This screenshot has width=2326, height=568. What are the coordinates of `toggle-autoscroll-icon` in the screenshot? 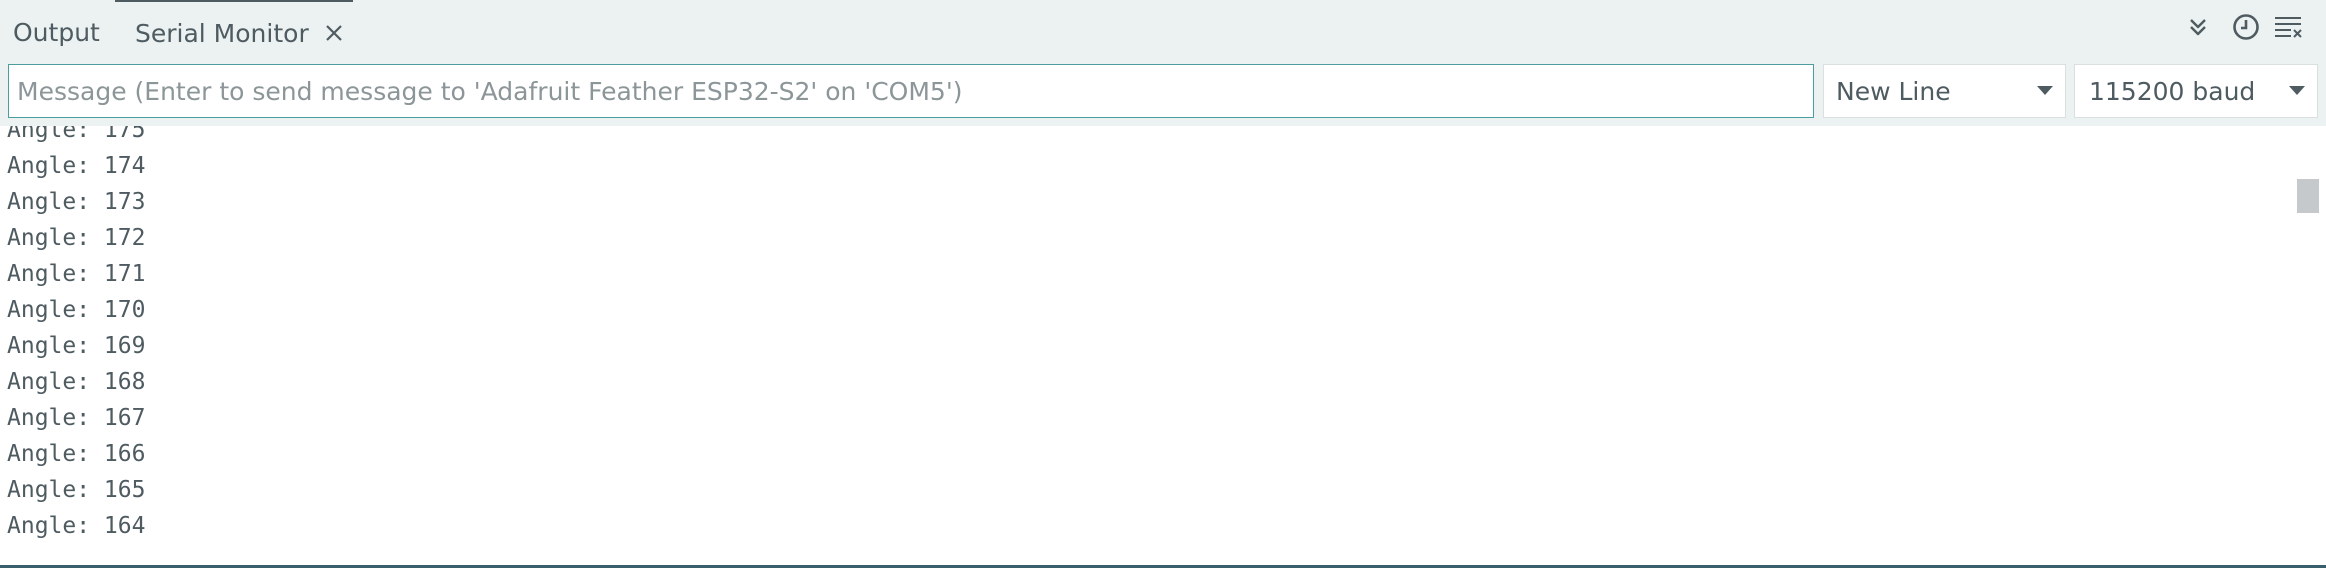 It's located at (2198, 27).